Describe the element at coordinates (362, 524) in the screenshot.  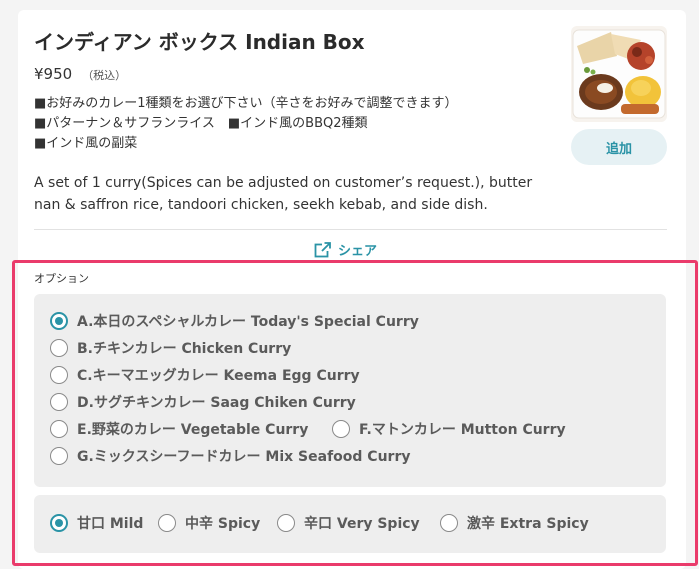
I see `option-label: 辛口 Very Spicy` at that location.